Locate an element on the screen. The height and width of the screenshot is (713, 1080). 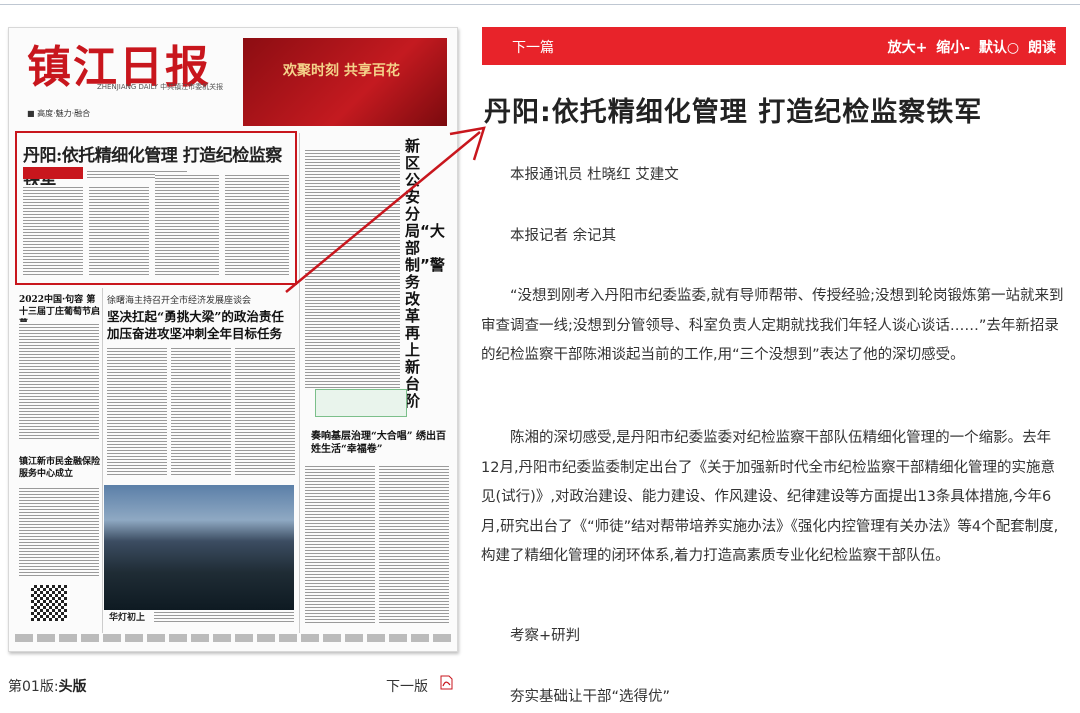
page-footer is located at coordinates (233, 638).